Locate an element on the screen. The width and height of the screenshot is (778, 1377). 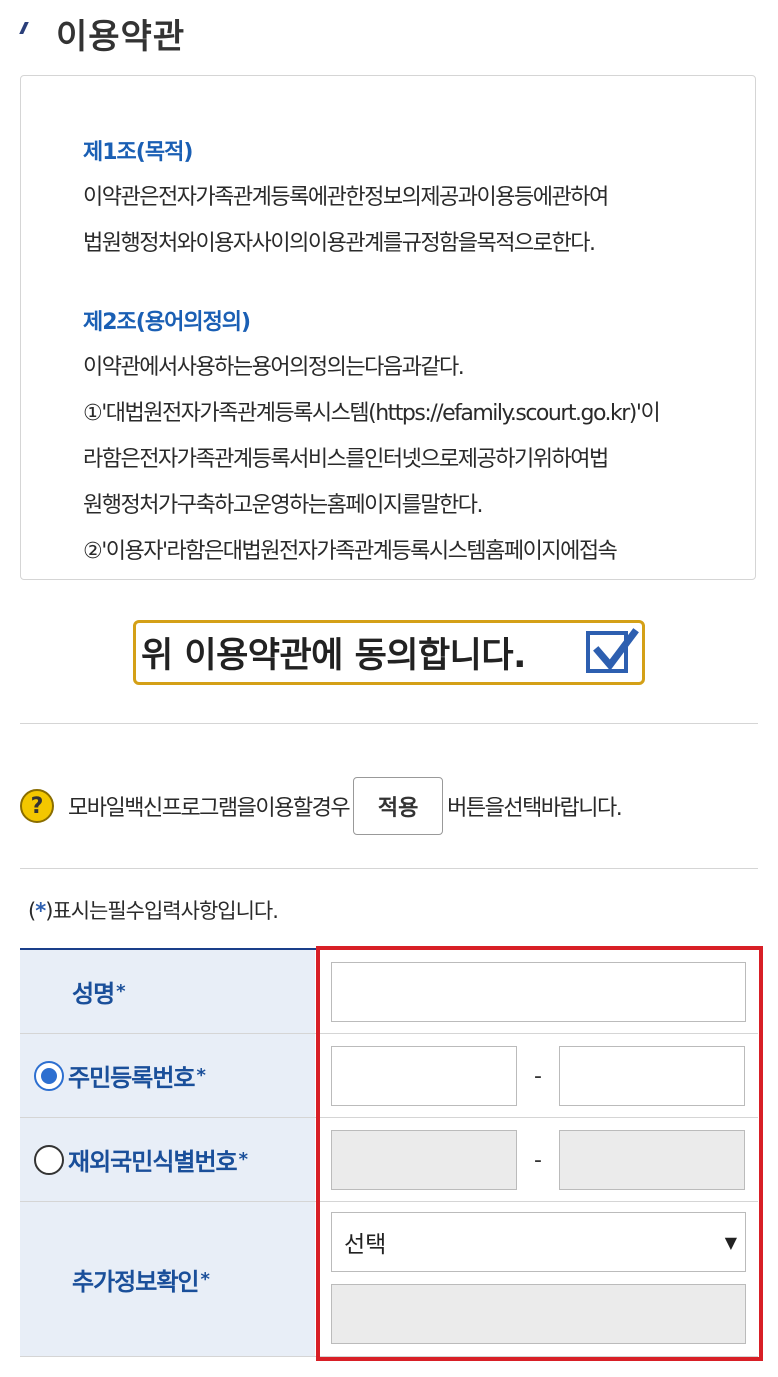
name-input is located at coordinates (538, 992).